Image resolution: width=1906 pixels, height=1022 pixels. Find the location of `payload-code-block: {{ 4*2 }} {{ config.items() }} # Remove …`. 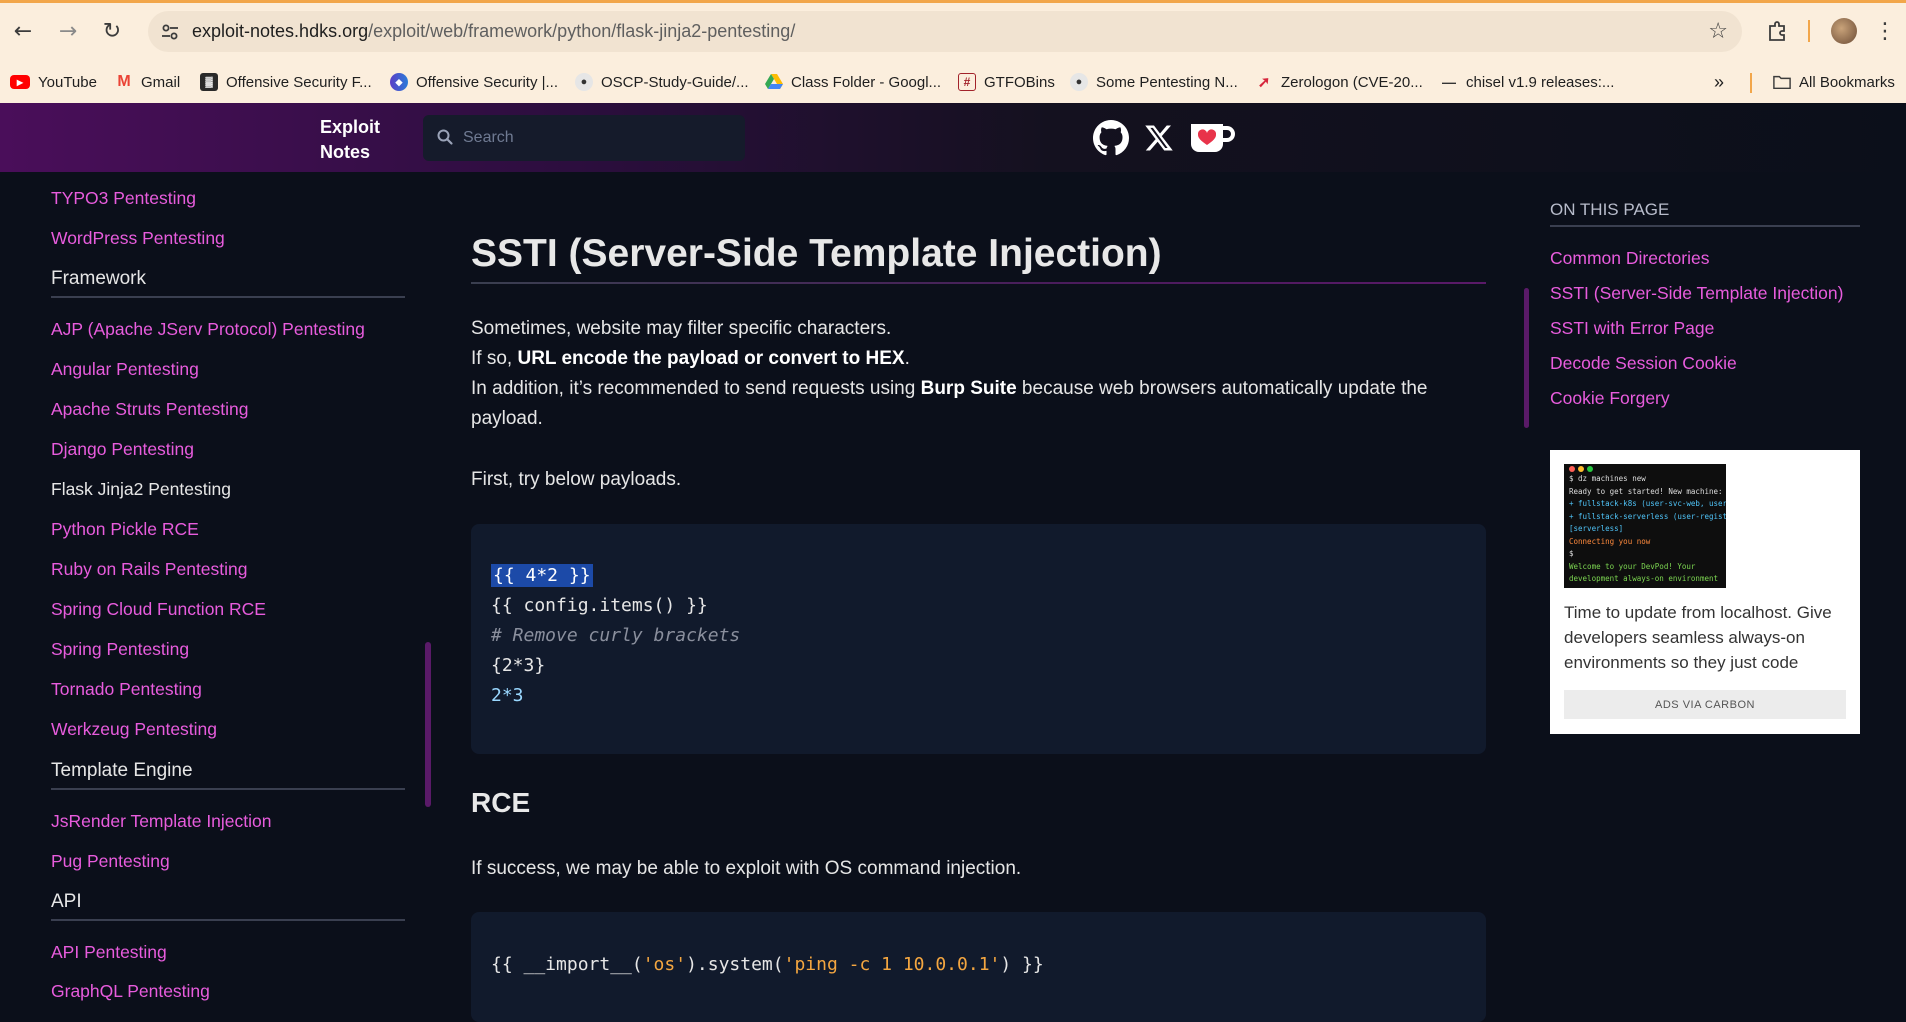

payload-code-block: {{ 4*2 }} {{ config.items() }} # Remove … is located at coordinates (978, 639).